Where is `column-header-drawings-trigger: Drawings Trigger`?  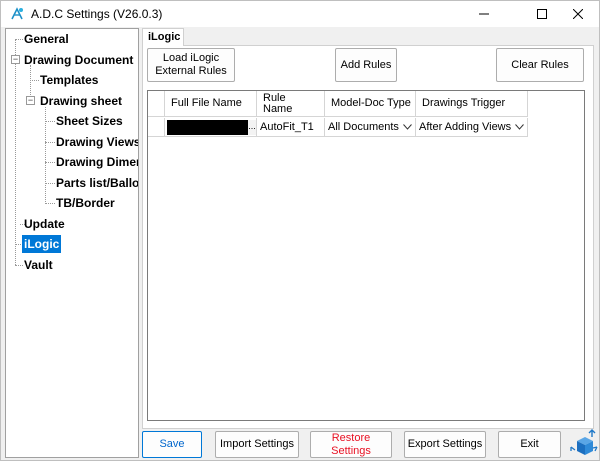
column-header-drawings-trigger: Drawings Trigger is located at coordinates (472, 104).